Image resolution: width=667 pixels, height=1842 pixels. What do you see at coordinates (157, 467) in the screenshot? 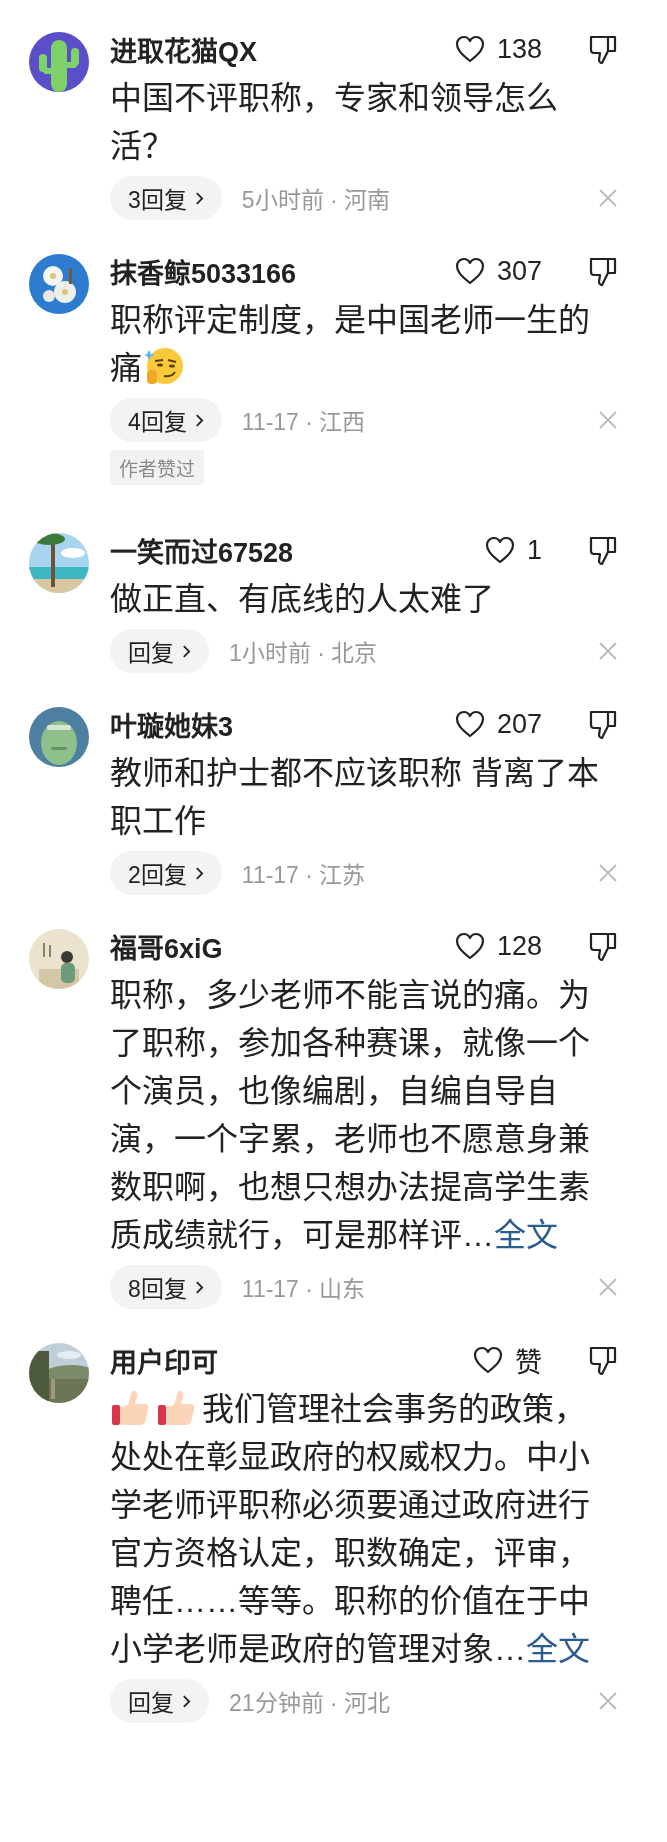
I see `author-liked-tag: 作者赞过` at bounding box center [157, 467].